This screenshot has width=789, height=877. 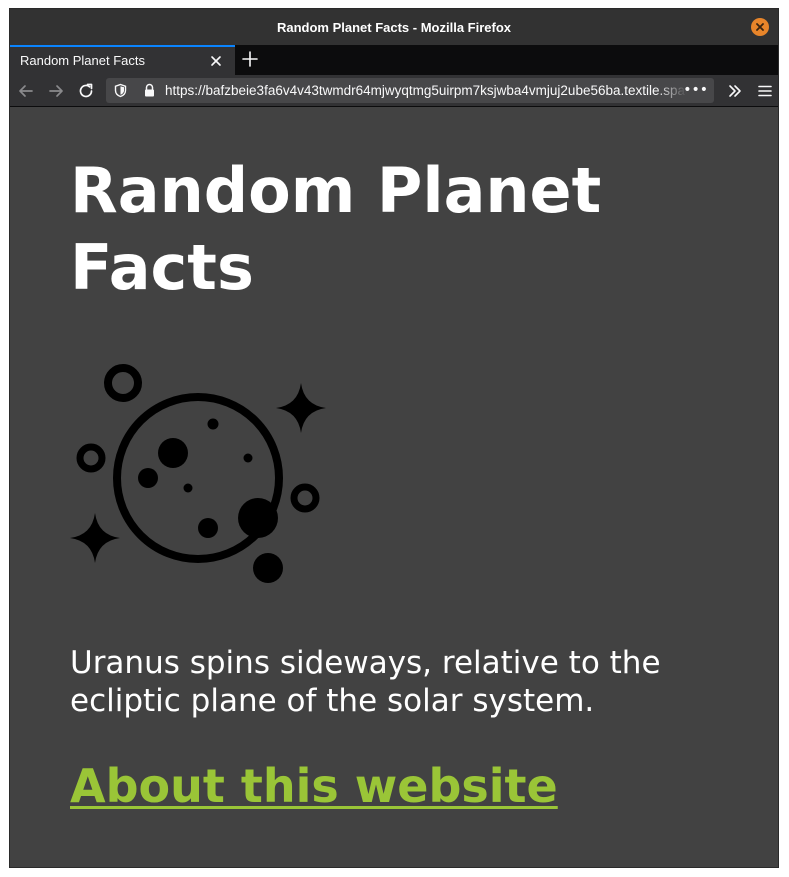 I want to click on page-title: Random Planet Facts, so click(x=336, y=229).